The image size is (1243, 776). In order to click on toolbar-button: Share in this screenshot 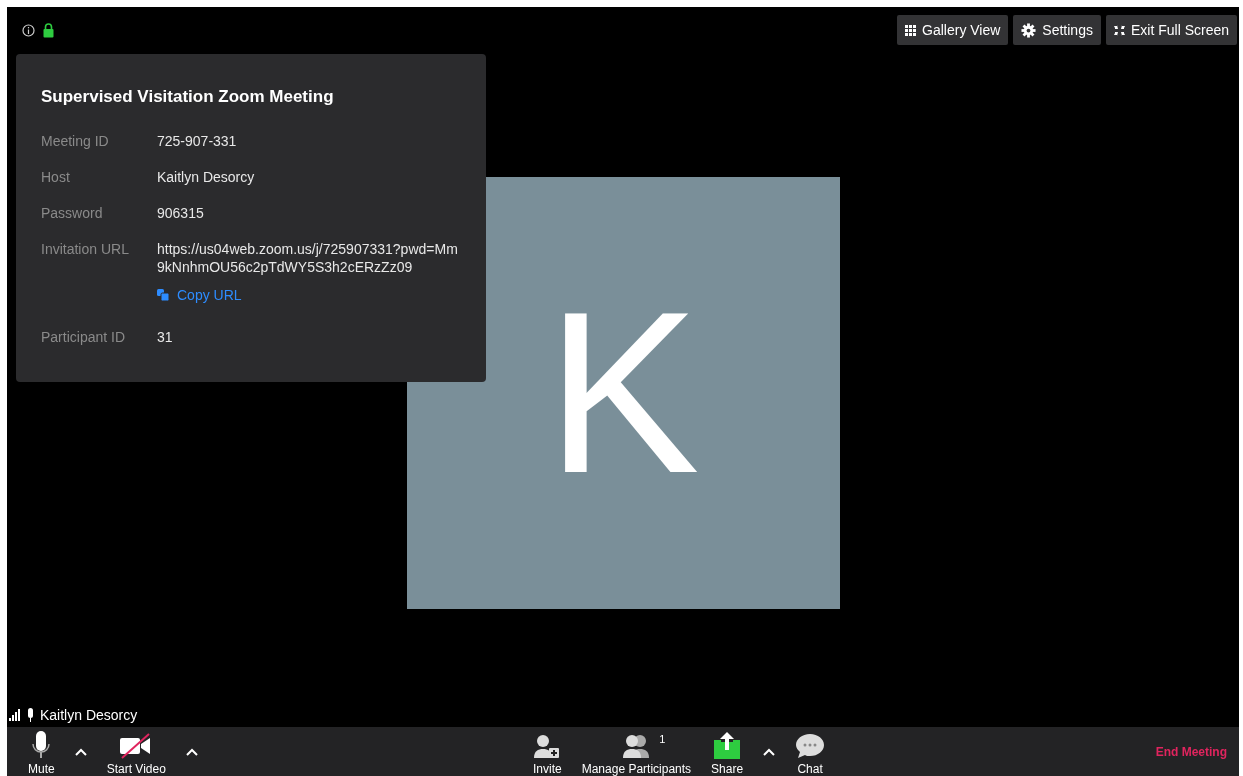, I will do `click(727, 751)`.